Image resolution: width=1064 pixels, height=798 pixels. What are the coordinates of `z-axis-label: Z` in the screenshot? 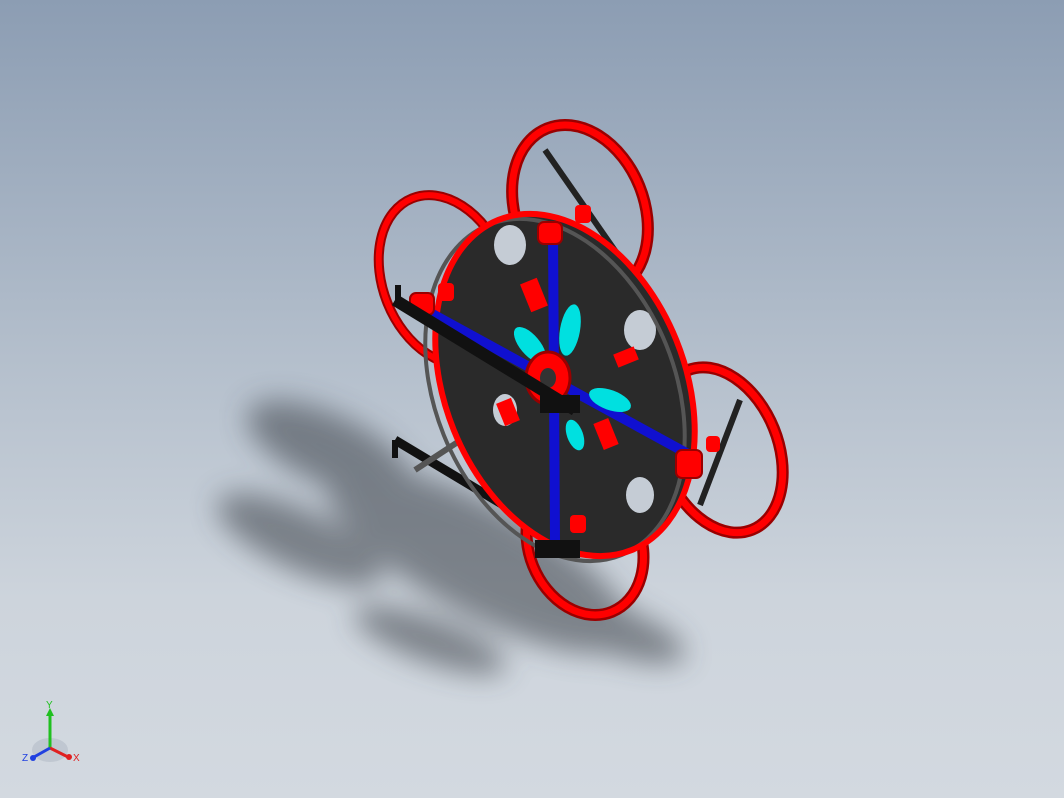 It's located at (25, 758).